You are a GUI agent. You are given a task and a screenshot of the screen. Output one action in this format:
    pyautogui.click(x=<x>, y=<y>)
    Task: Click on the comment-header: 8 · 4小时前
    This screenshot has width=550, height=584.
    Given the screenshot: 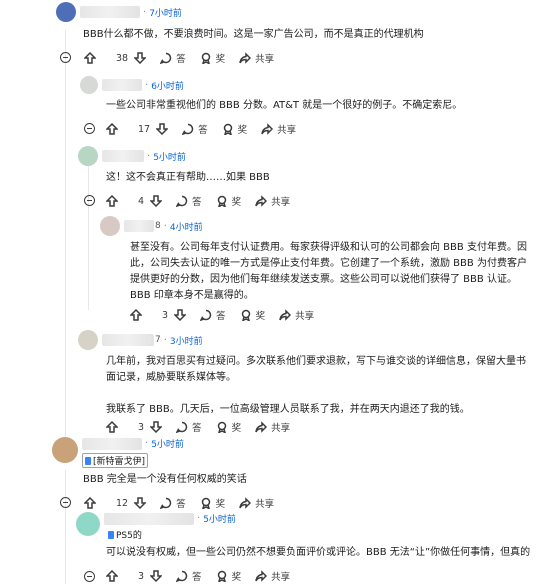 What is the action you would take?
    pyautogui.click(x=151, y=226)
    